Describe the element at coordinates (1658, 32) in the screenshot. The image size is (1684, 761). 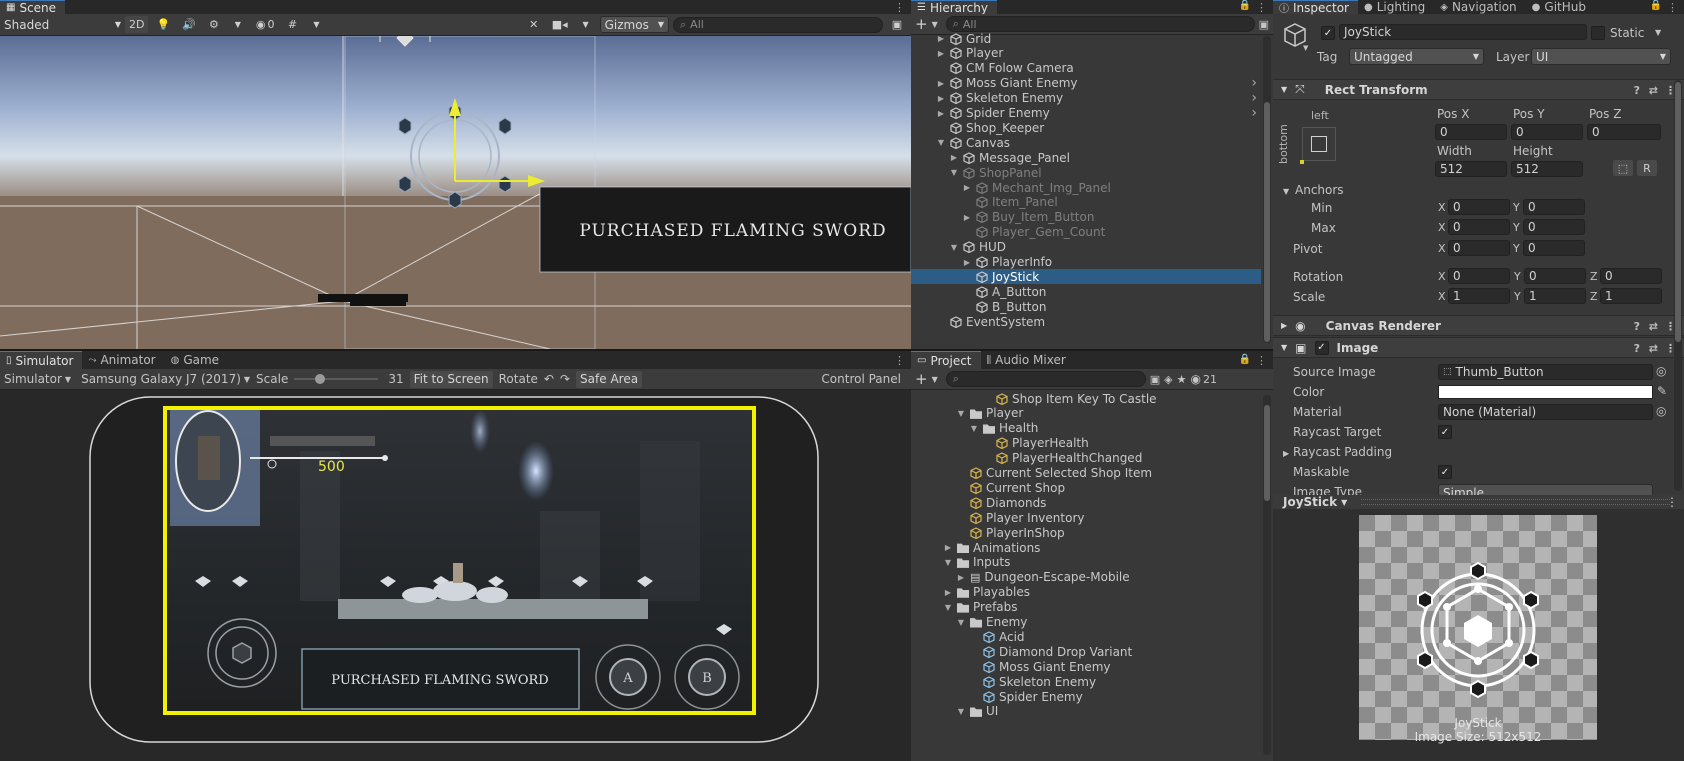
I see `static-dropdown-icon: ▼` at that location.